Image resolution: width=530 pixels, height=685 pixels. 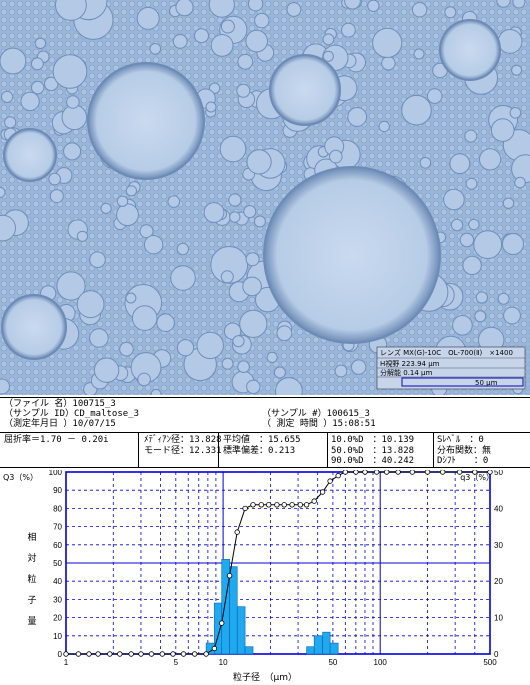 I want to click on d-shift-label: Dｼﾌﾄ ：, so click(x=460, y=461).